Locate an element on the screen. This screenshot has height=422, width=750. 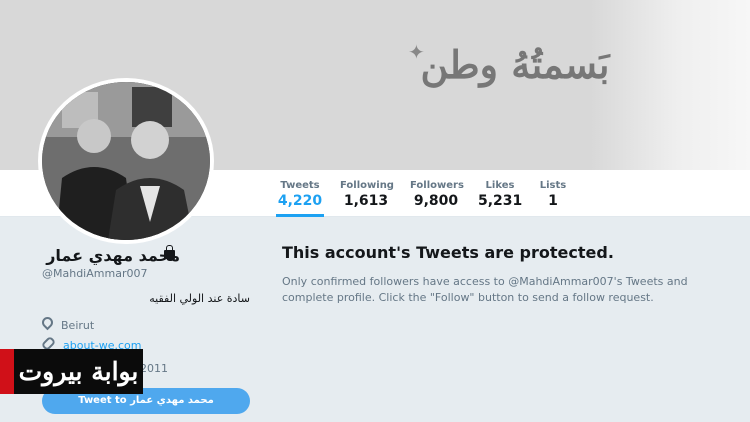
banner-text: بَسمتُهُ وطن is located at coordinates (515, 64).